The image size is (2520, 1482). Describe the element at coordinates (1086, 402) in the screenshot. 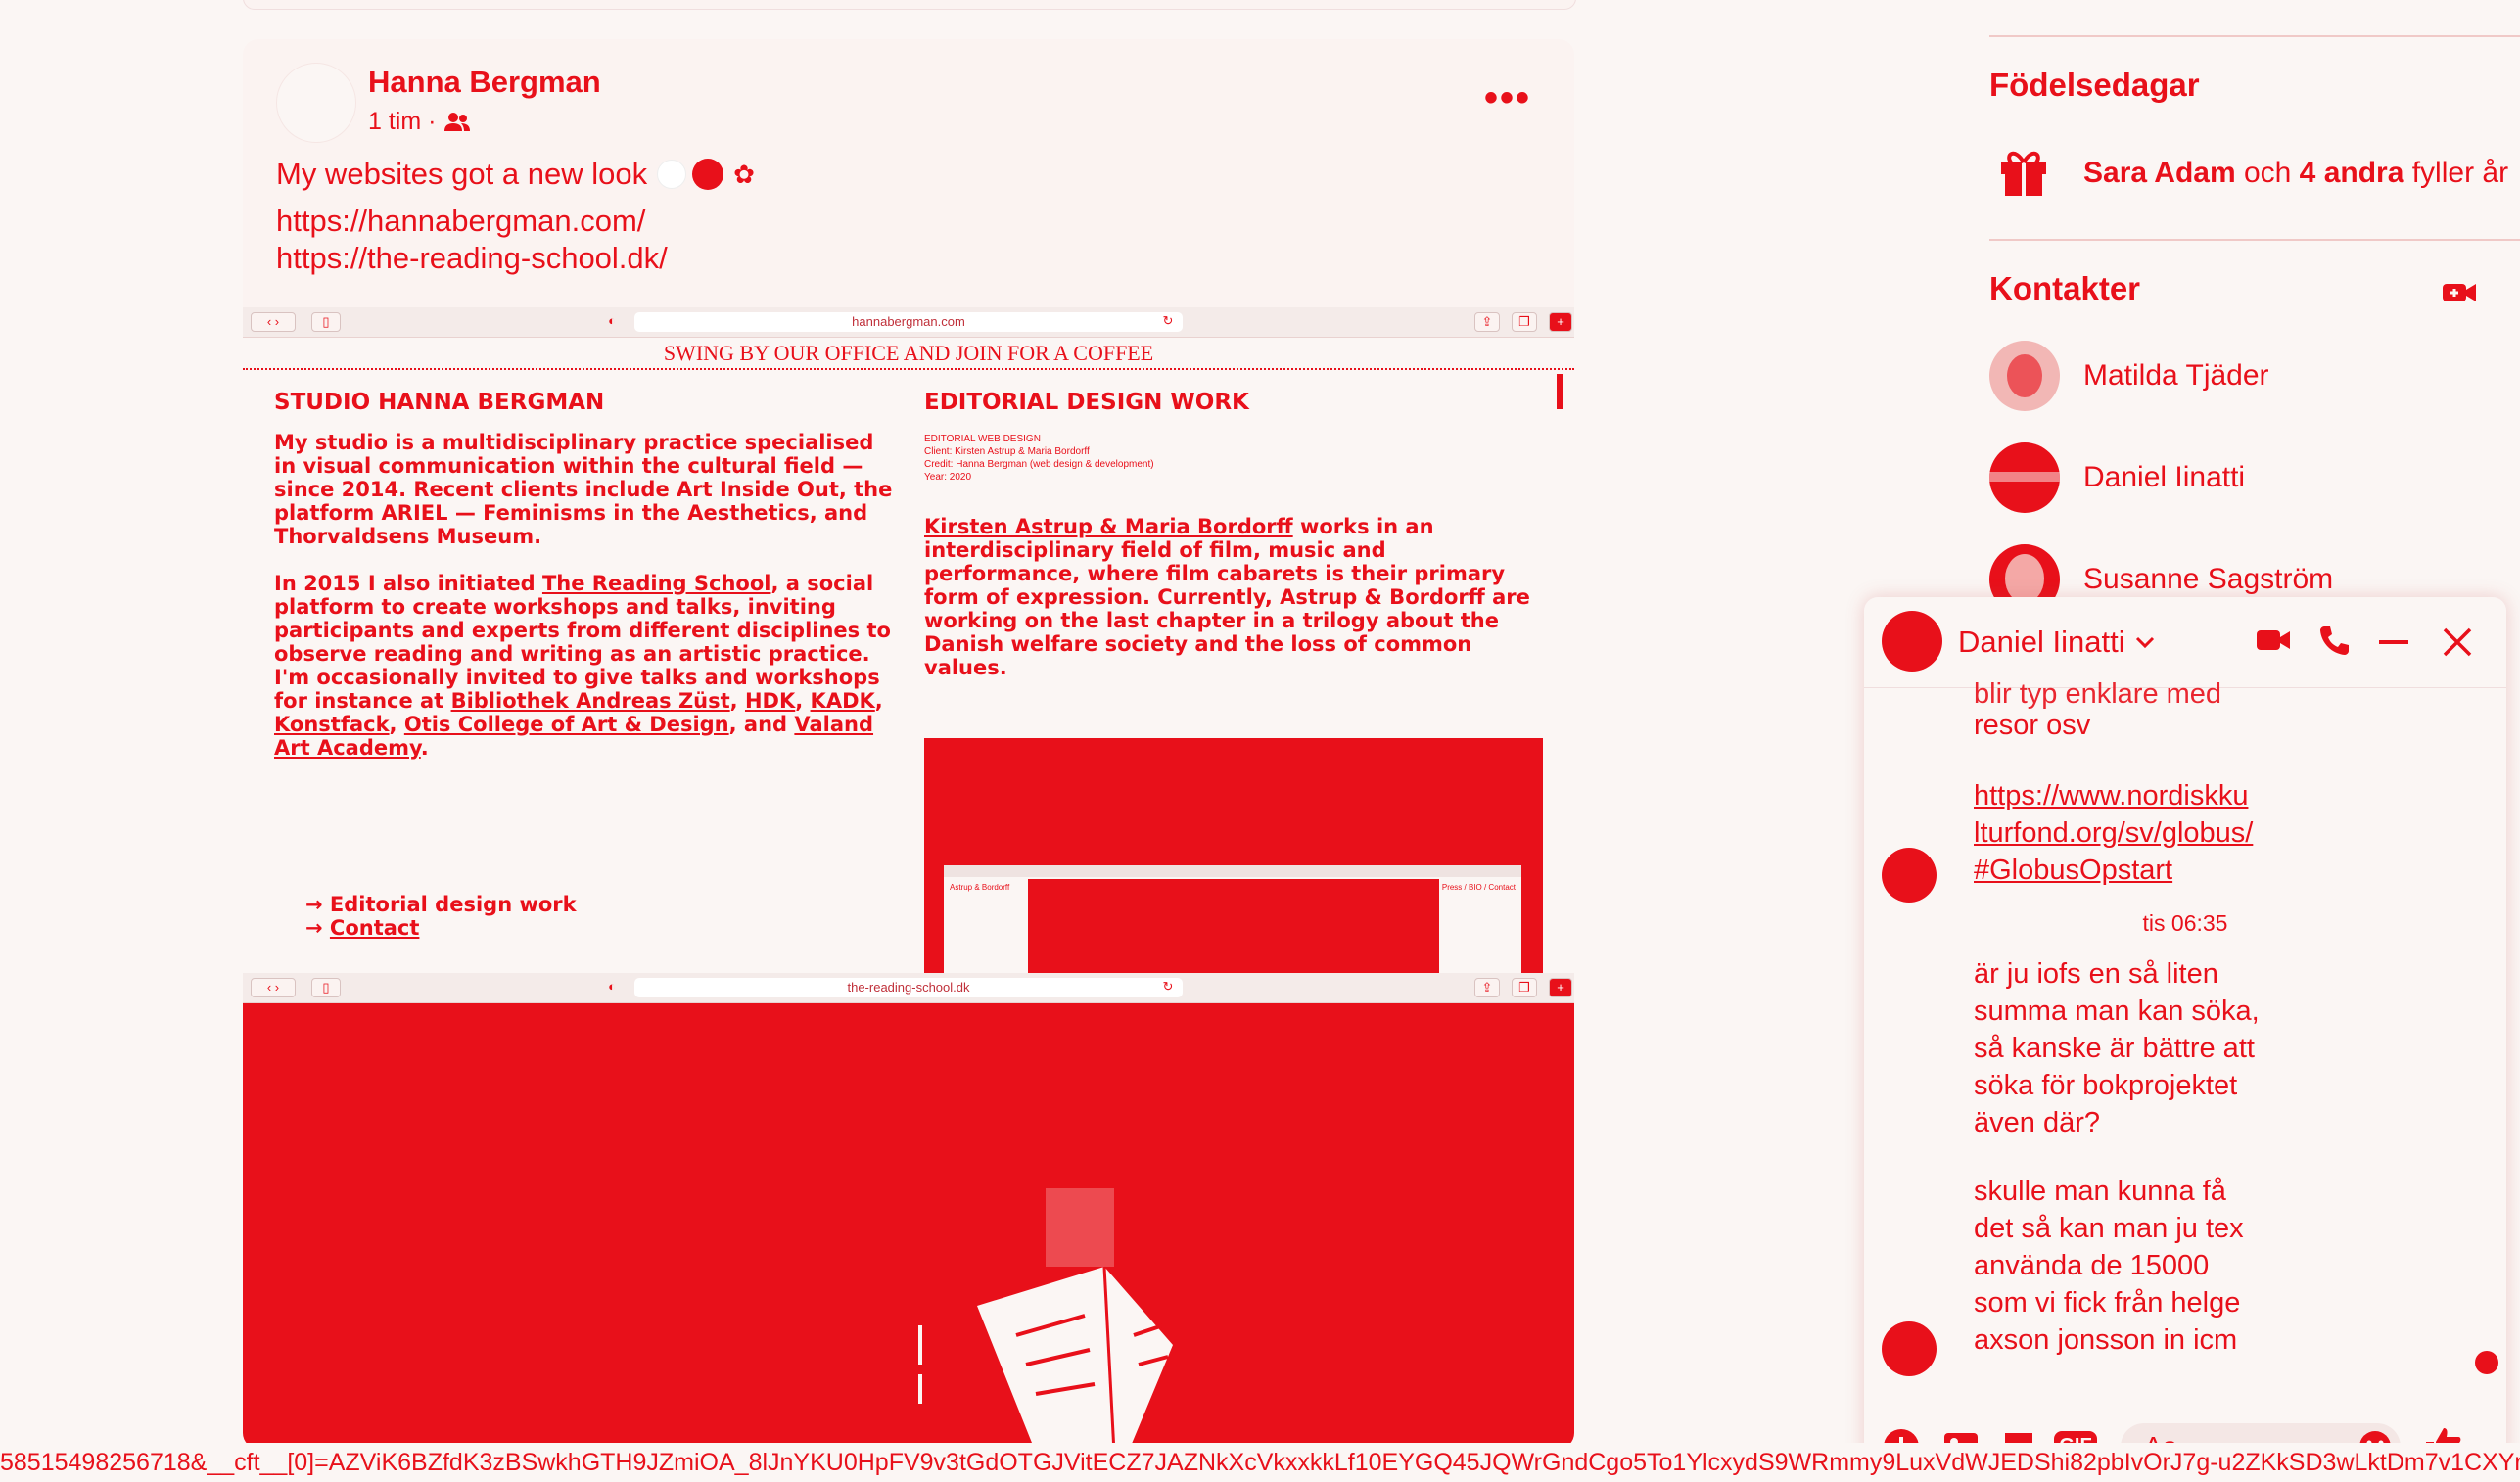

I see `site-right-heading: EDITORIAL DESIGN WORK` at that location.